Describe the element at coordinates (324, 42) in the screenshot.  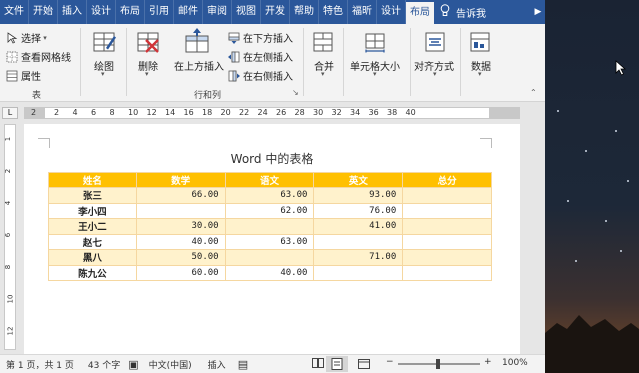
I see `merge-icon` at that location.